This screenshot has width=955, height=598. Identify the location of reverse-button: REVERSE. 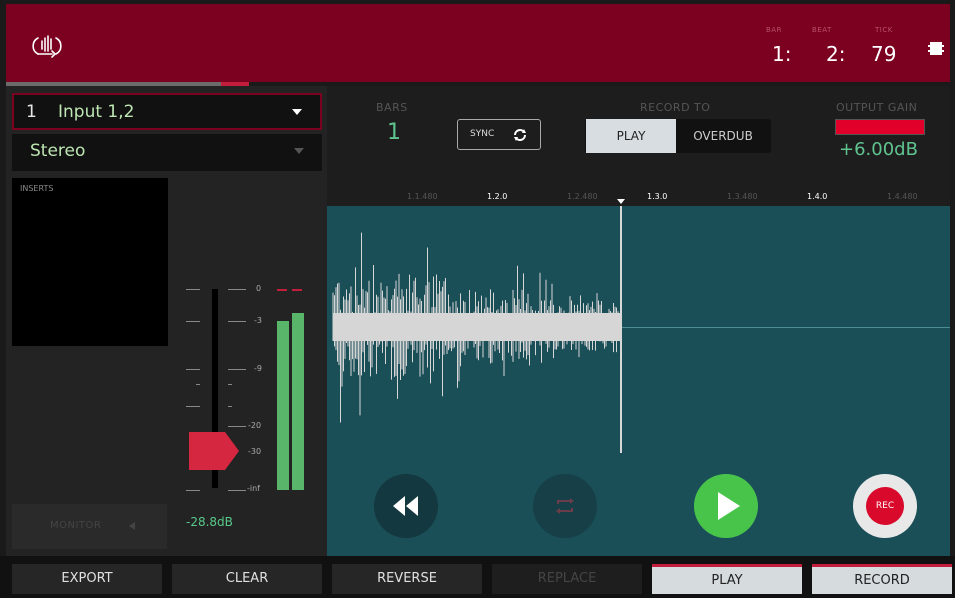
(407, 579).